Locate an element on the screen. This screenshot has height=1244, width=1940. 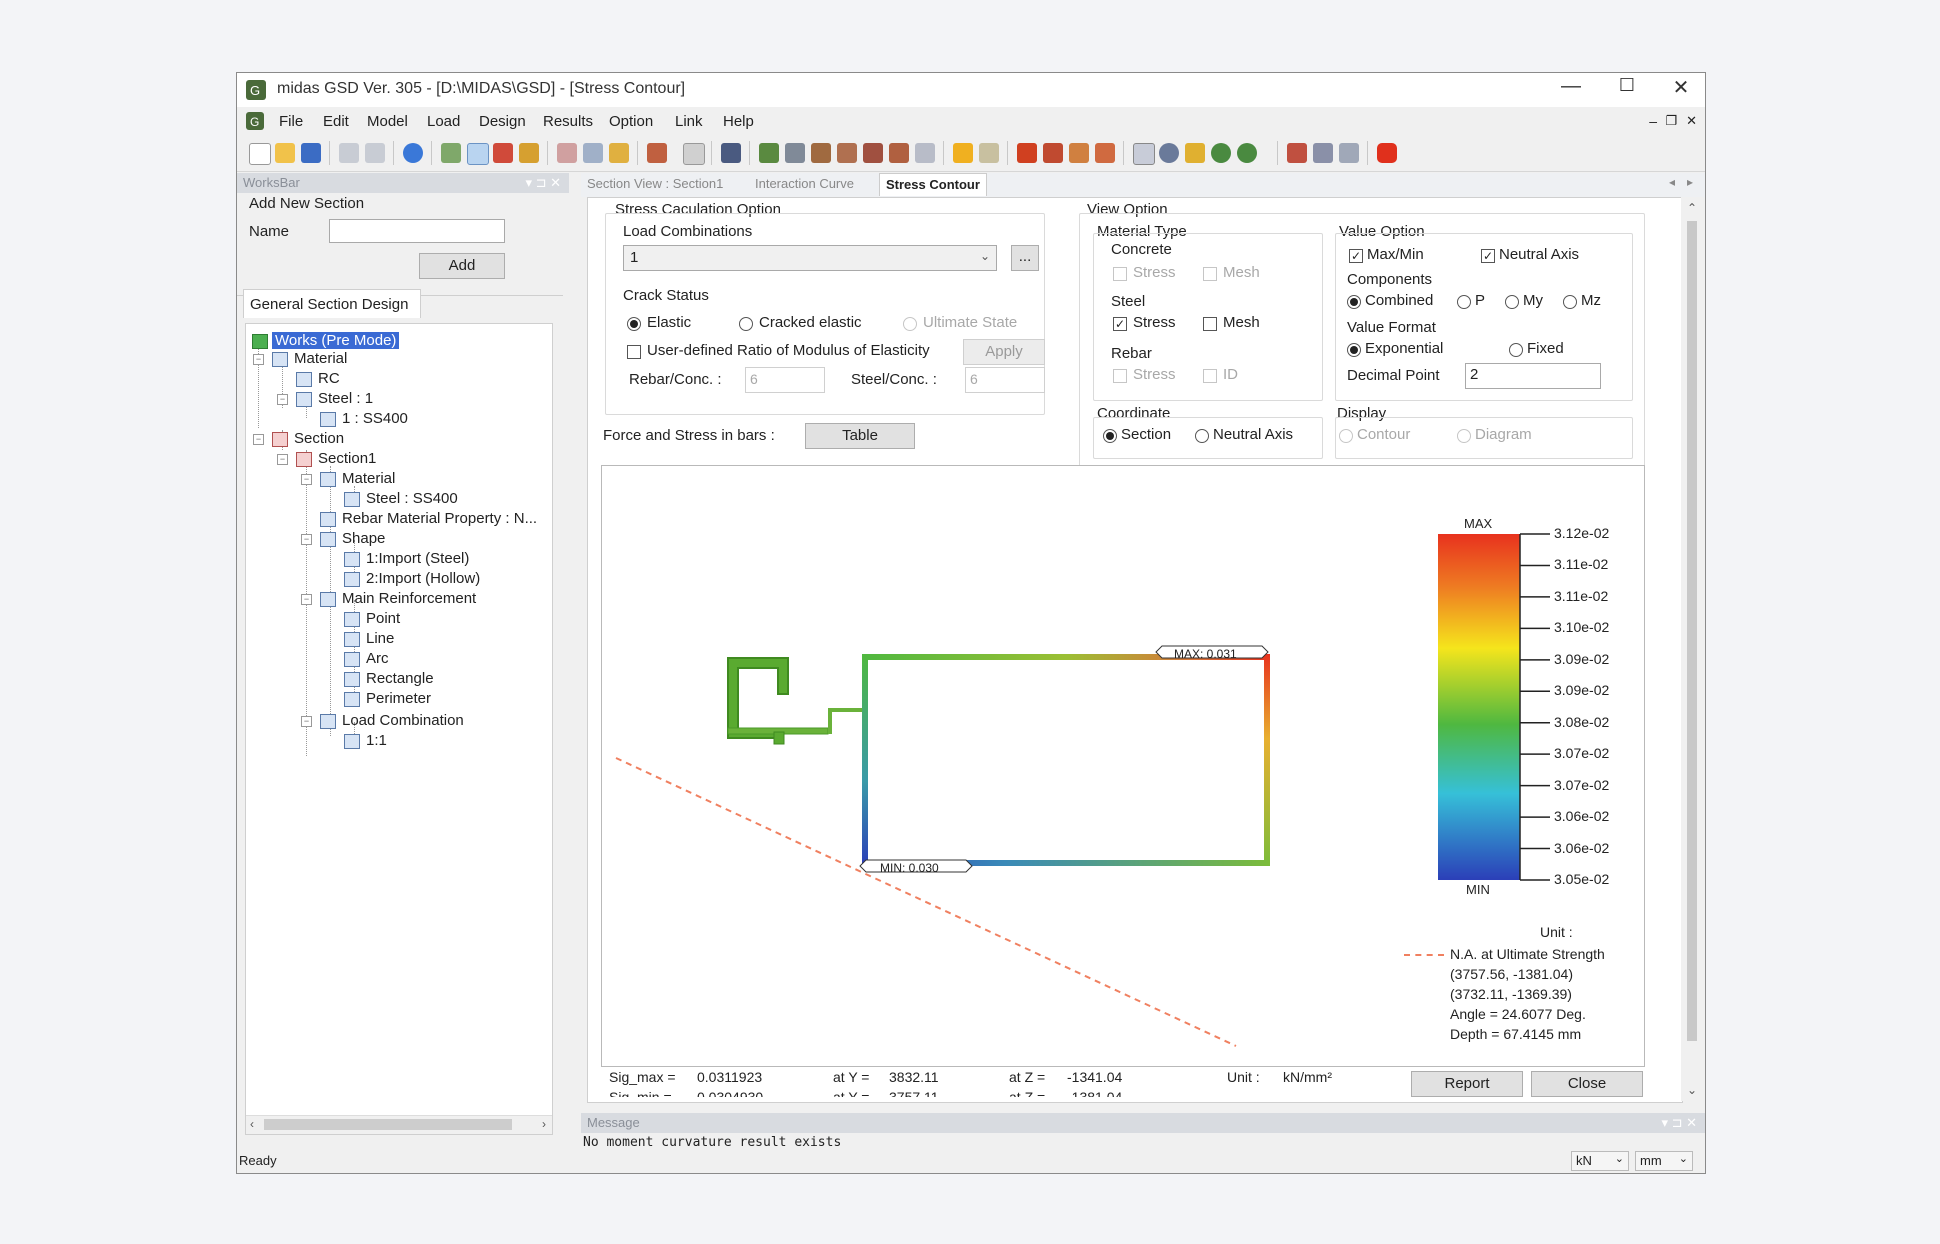
tree-import-steel: 1:Import (Steel) is located at coordinates (417, 558).